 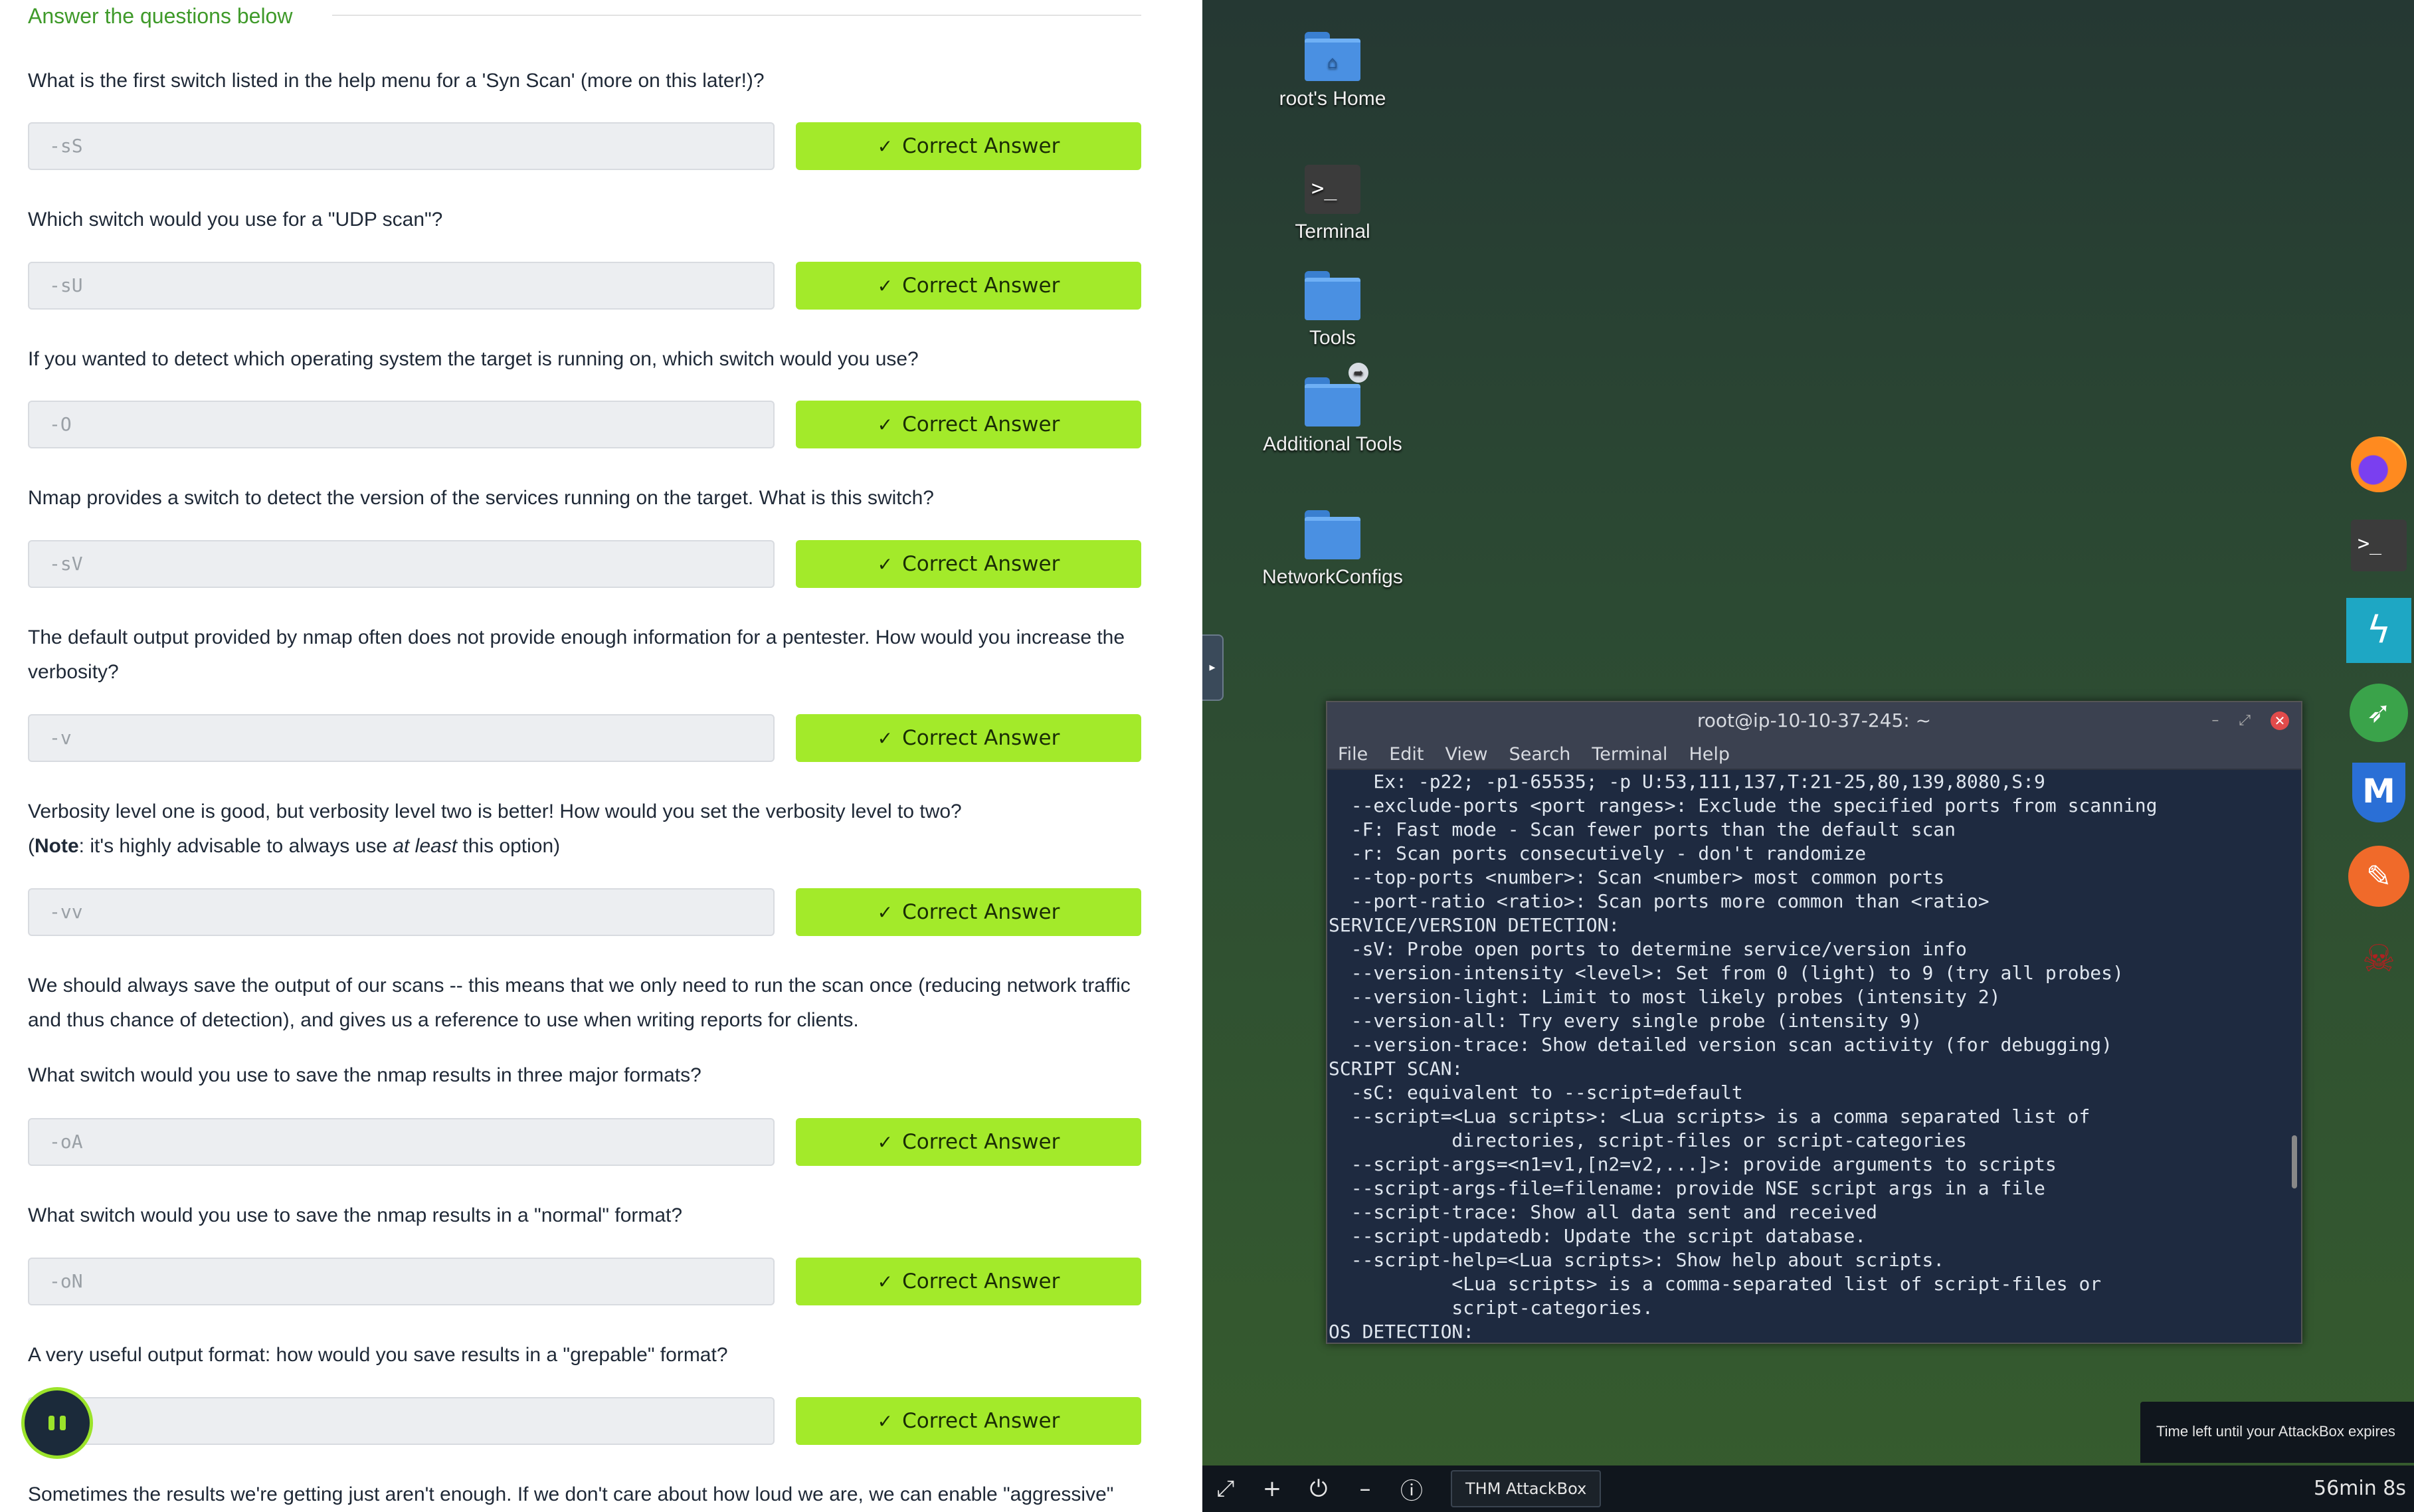 I want to click on minus-icon: –, so click(x=1365, y=1488).